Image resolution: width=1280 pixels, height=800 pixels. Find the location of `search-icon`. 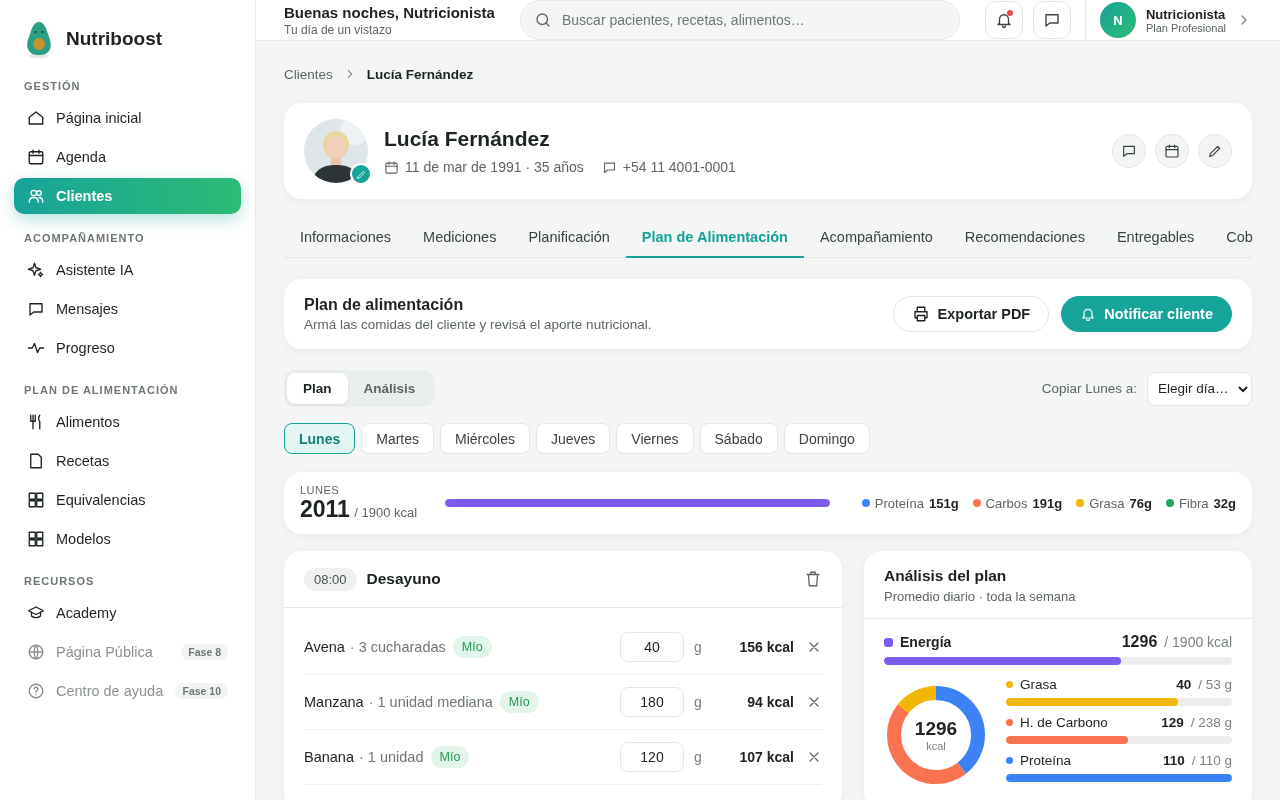

search-icon is located at coordinates (543, 20).